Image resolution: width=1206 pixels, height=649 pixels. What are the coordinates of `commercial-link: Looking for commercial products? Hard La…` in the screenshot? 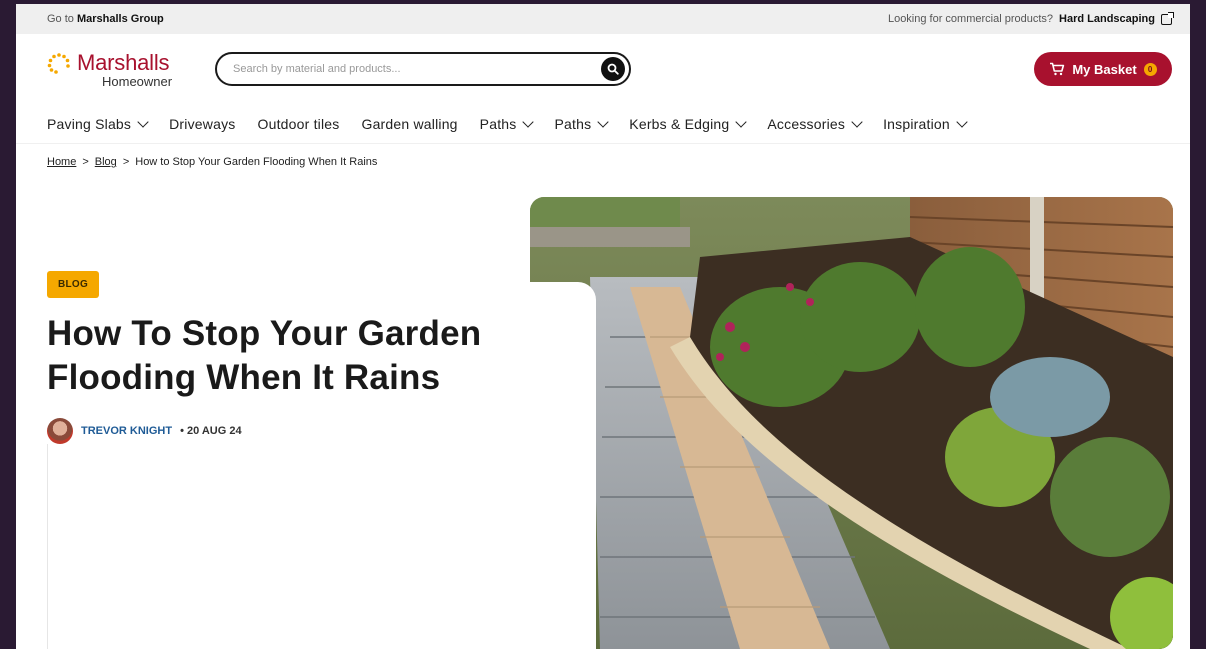 It's located at (1030, 18).